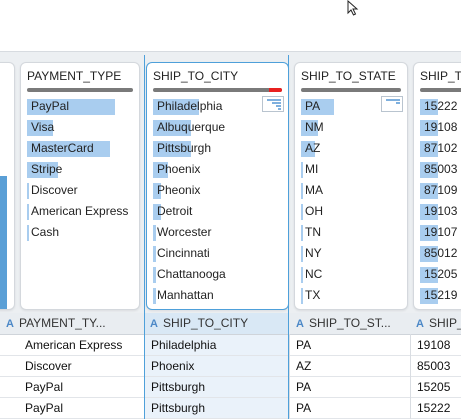 The width and height of the screenshot is (461, 419). I want to click on value-label: MasterCard, so click(62, 148).